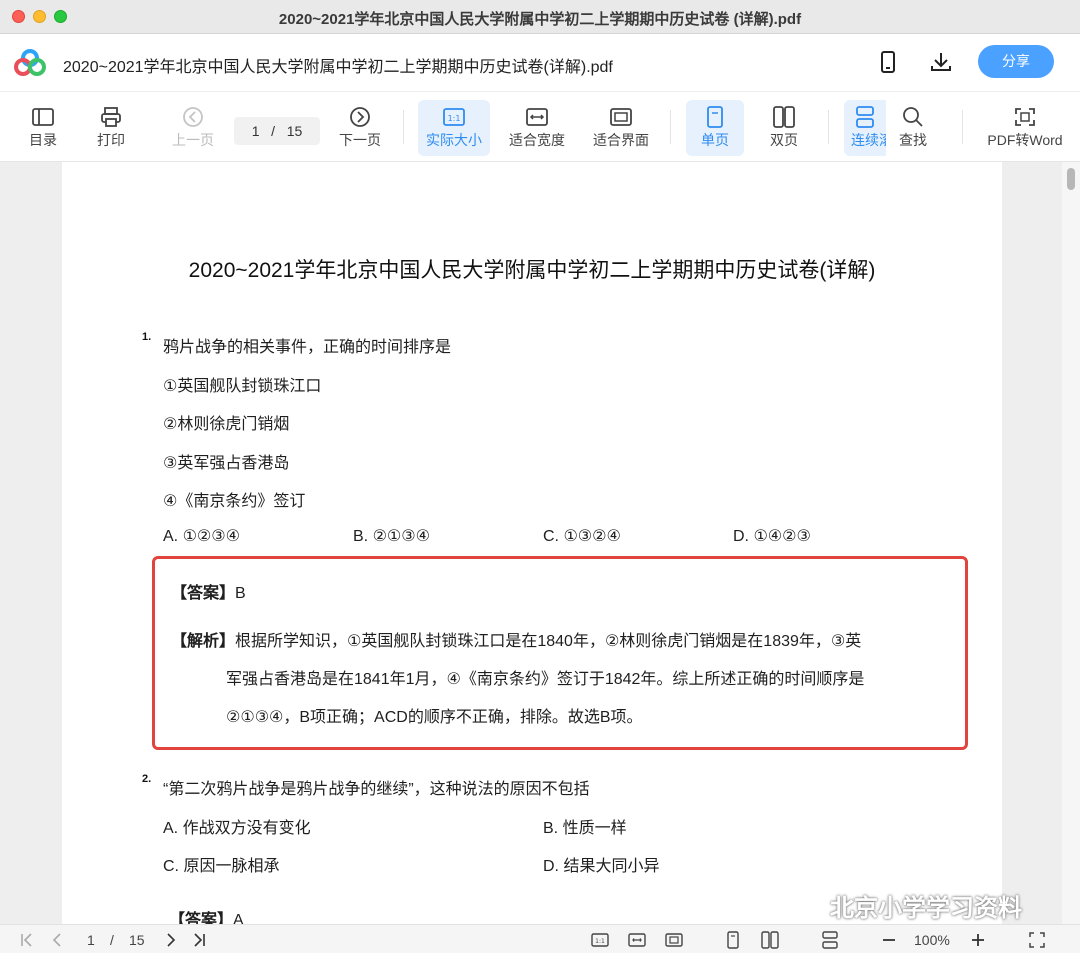 This screenshot has height=953, width=1080. I want to click on continuous-scroll-label: 连续滚, so click(868, 140).